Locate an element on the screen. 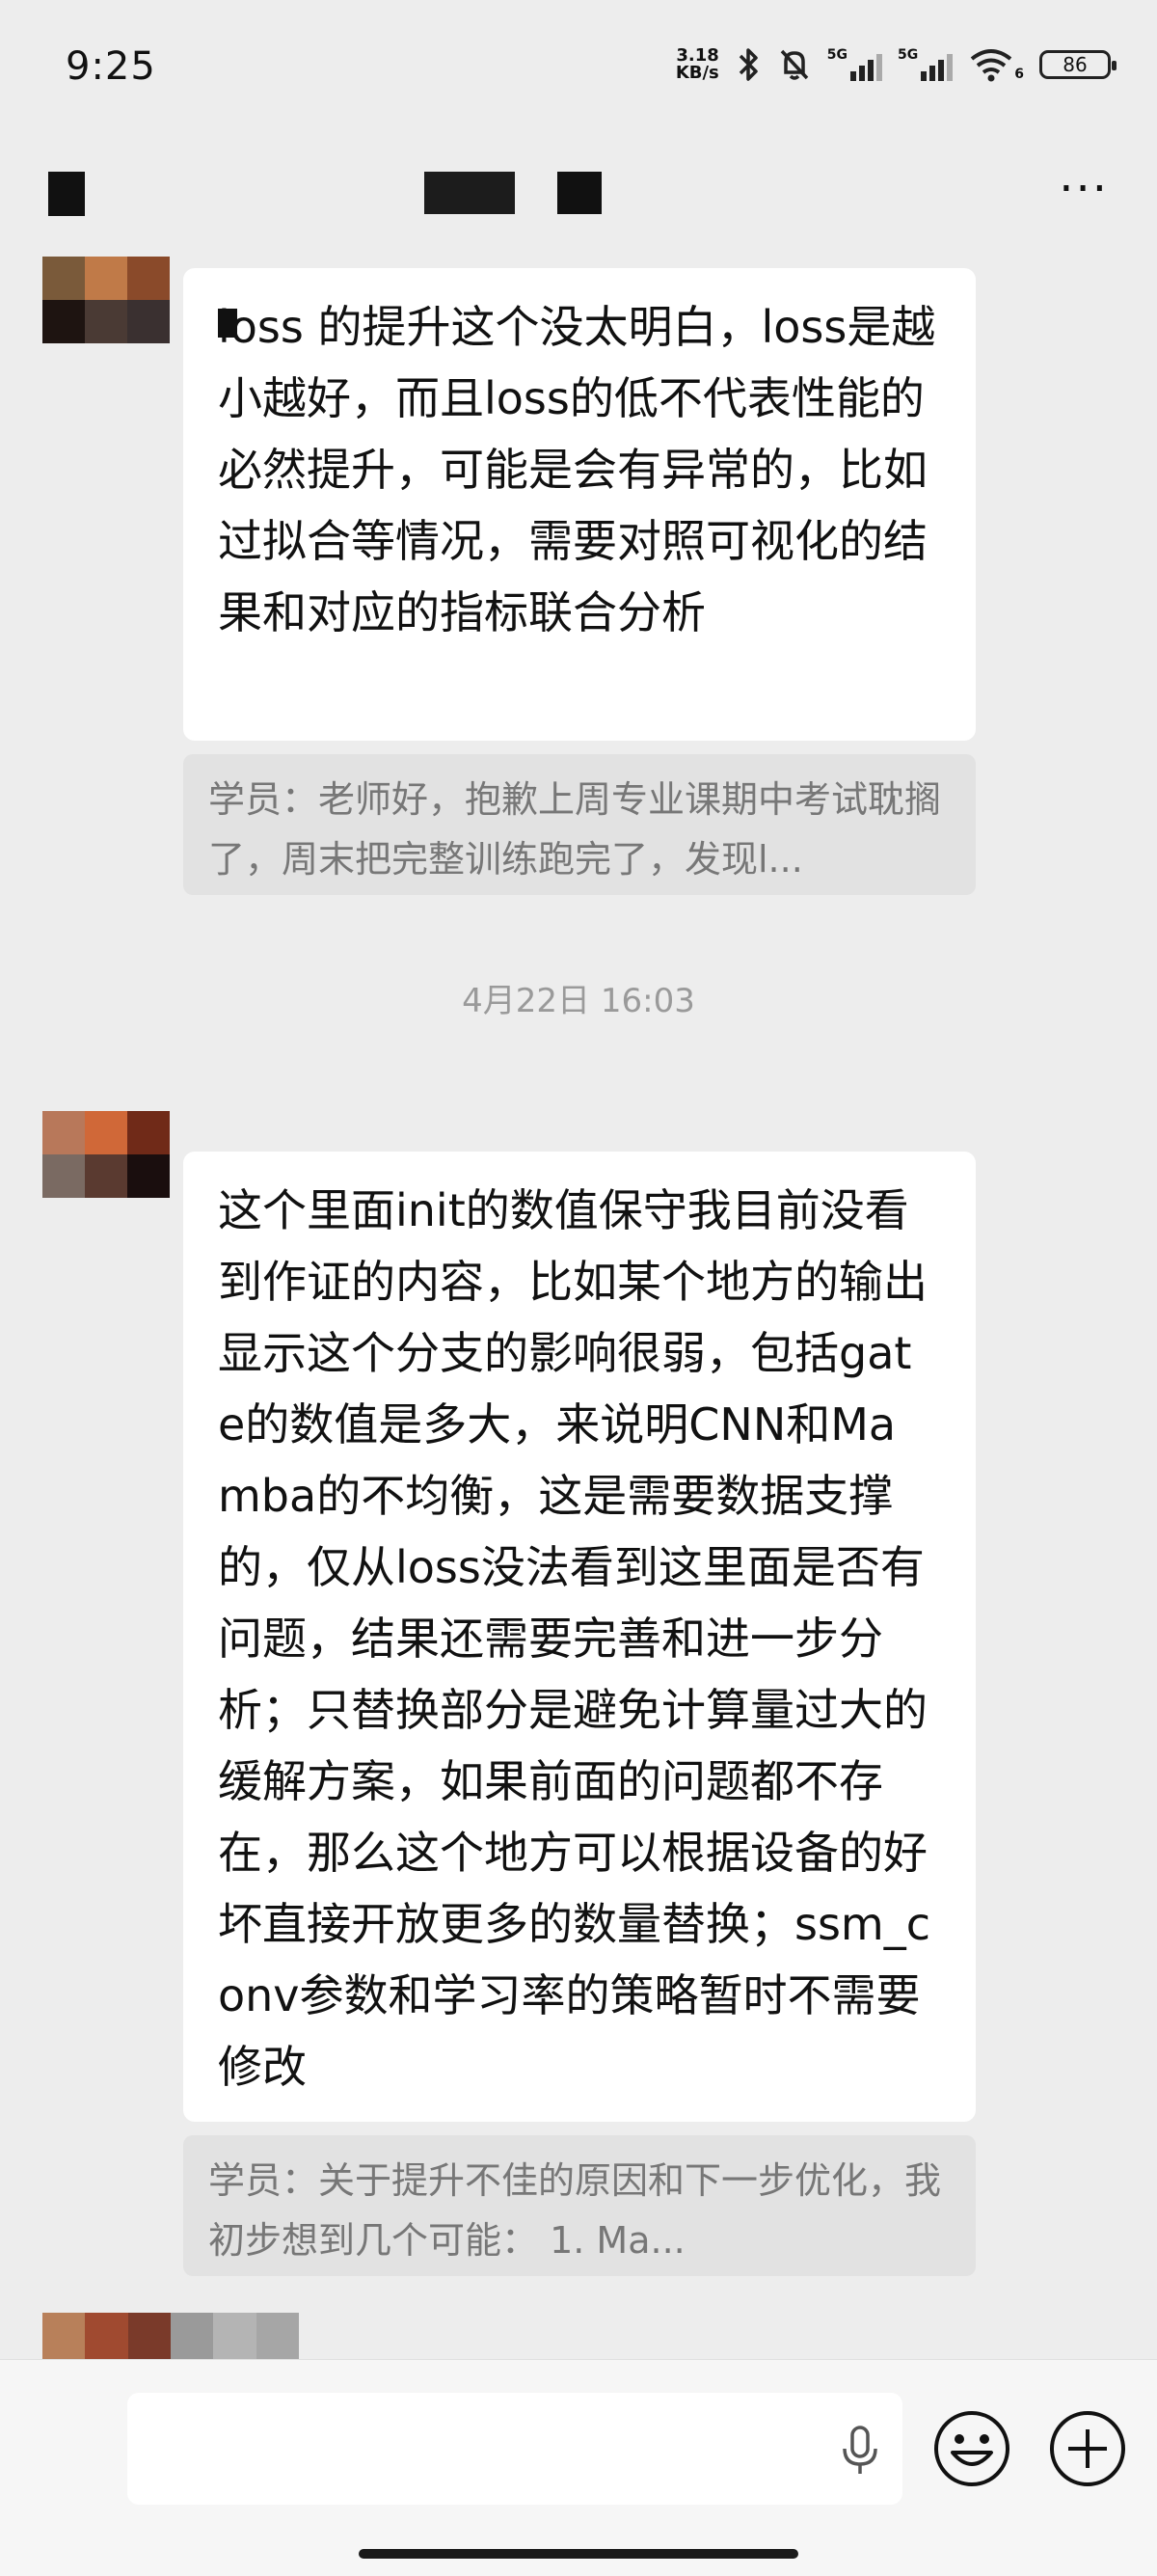 This screenshot has width=1157, height=2576. bluetooth-icon is located at coordinates (748, 64).